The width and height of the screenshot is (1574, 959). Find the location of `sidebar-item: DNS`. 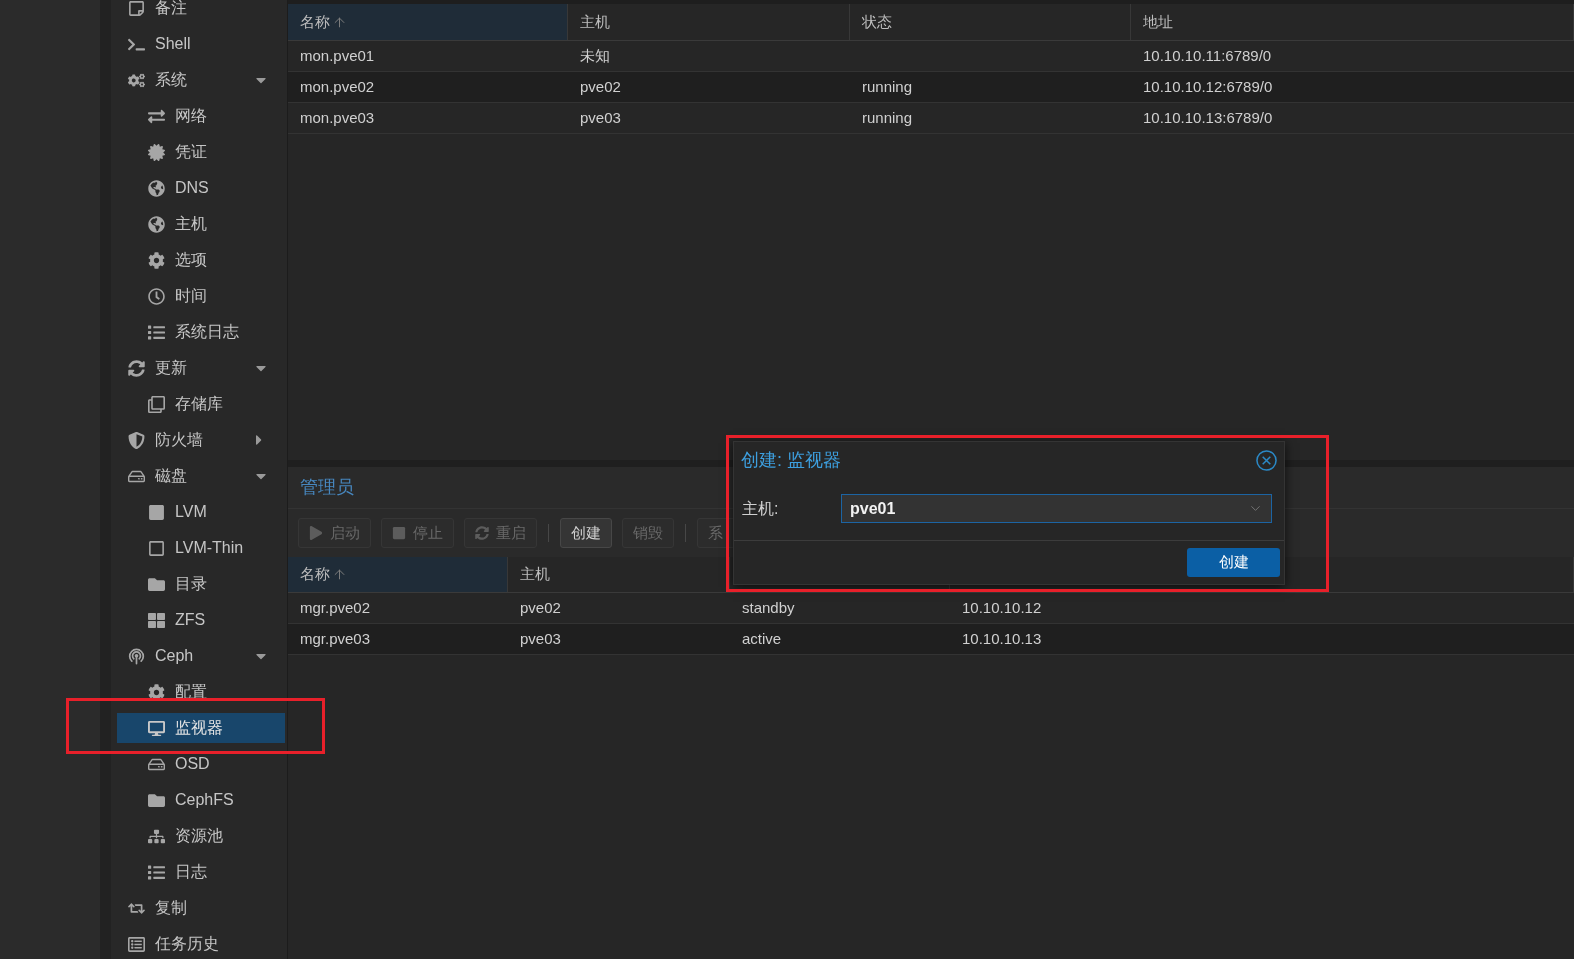

sidebar-item: DNS is located at coordinates (201, 188).